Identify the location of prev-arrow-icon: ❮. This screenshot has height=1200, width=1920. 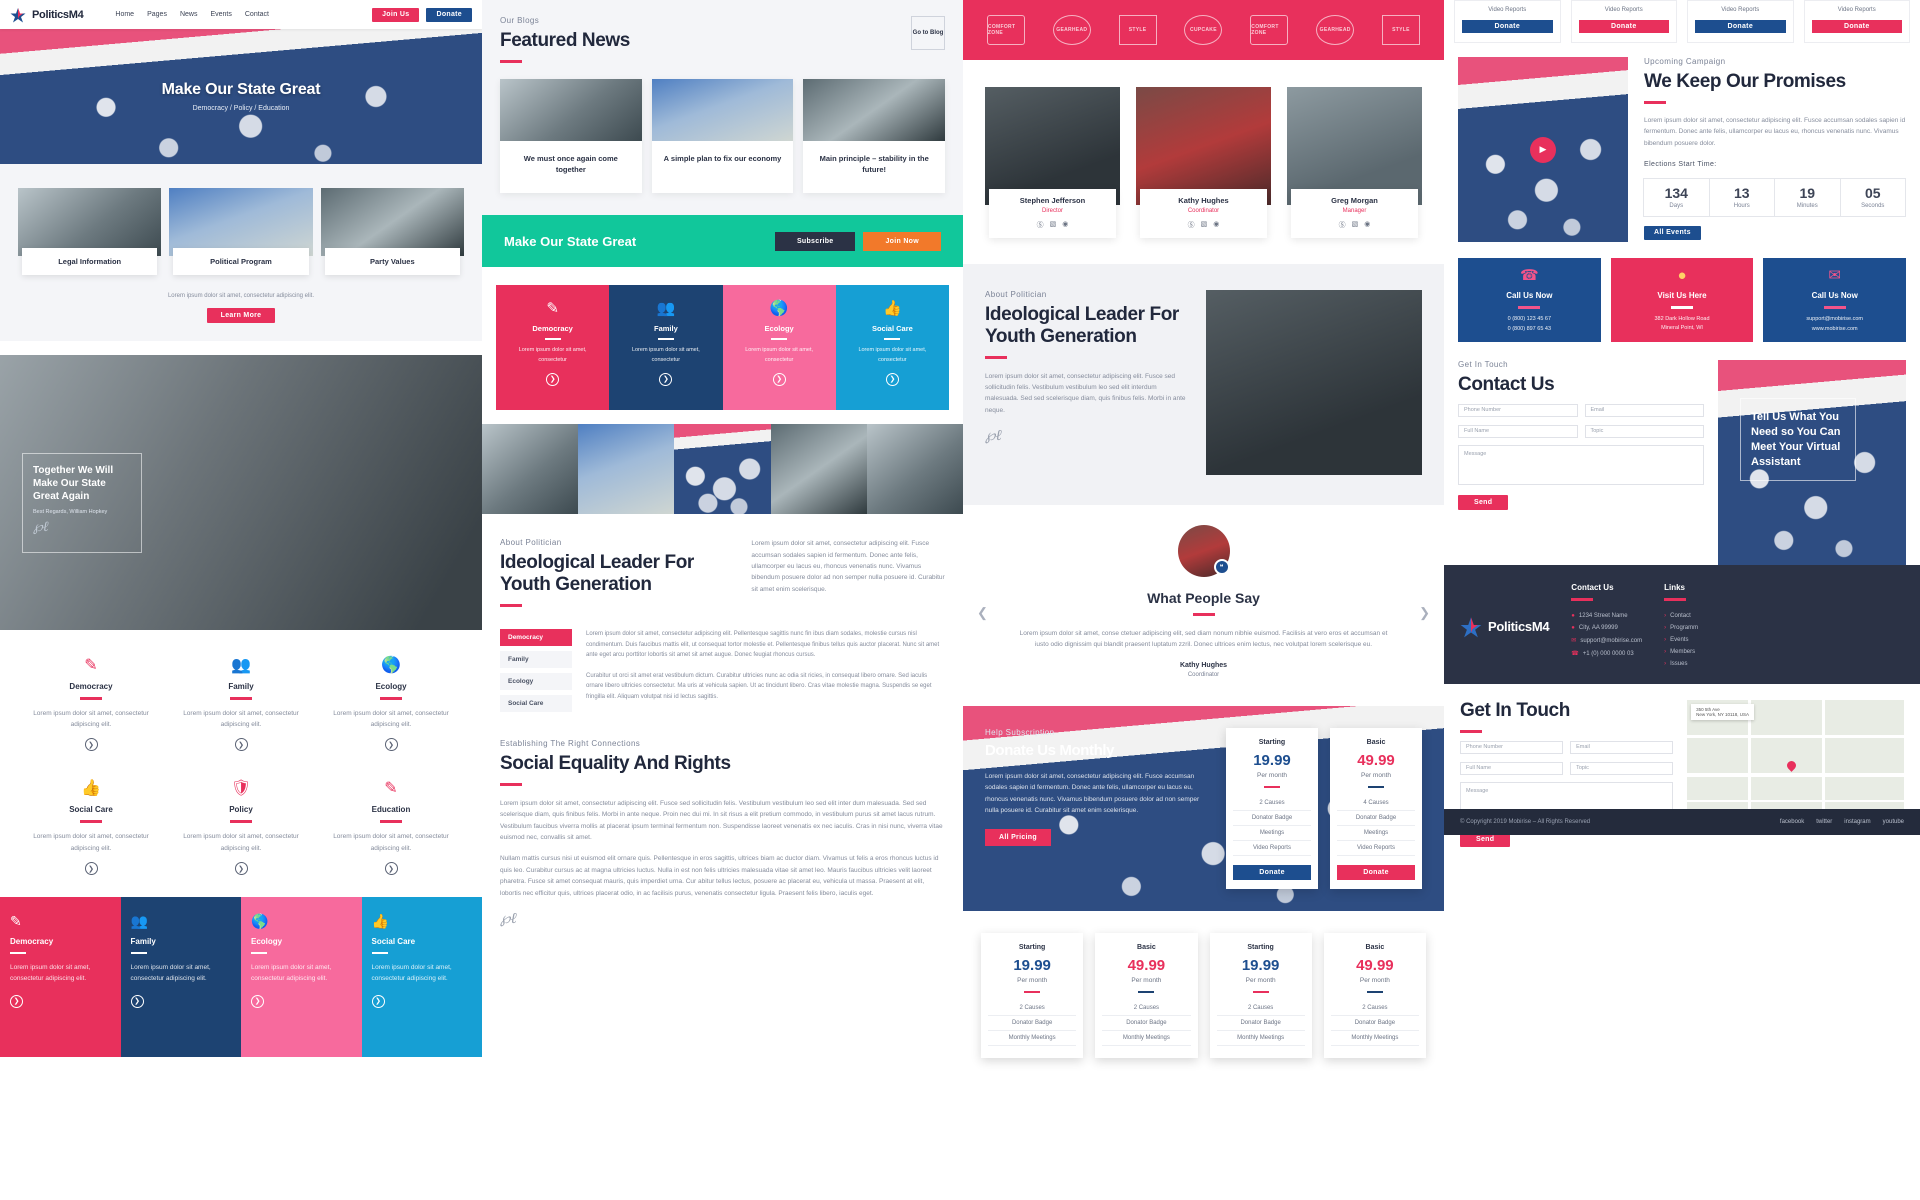
(982, 613).